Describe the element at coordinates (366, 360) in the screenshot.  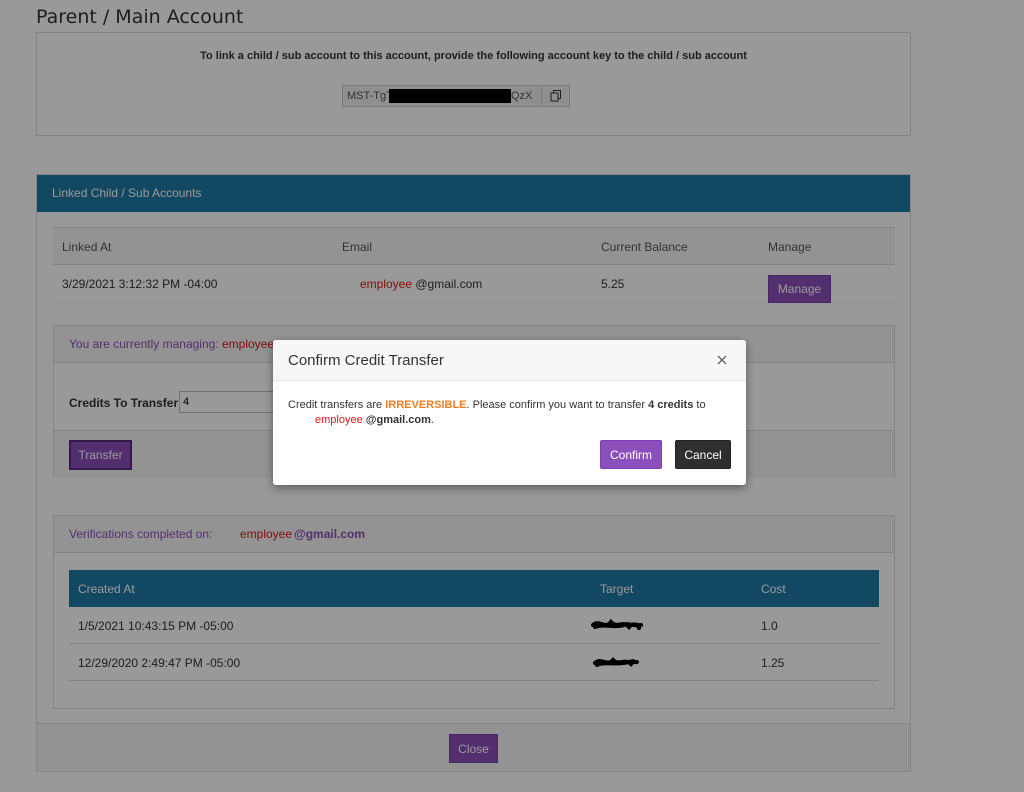
I see `dialog-title: Confirm Credit Transfer` at that location.